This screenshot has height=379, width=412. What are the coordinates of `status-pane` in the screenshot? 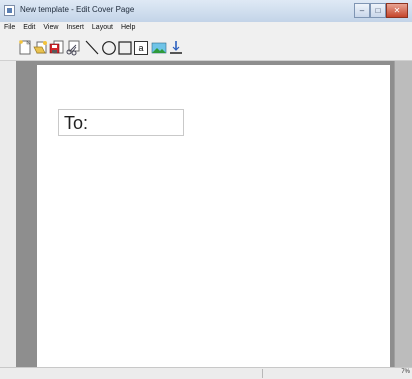 It's located at (327, 373).